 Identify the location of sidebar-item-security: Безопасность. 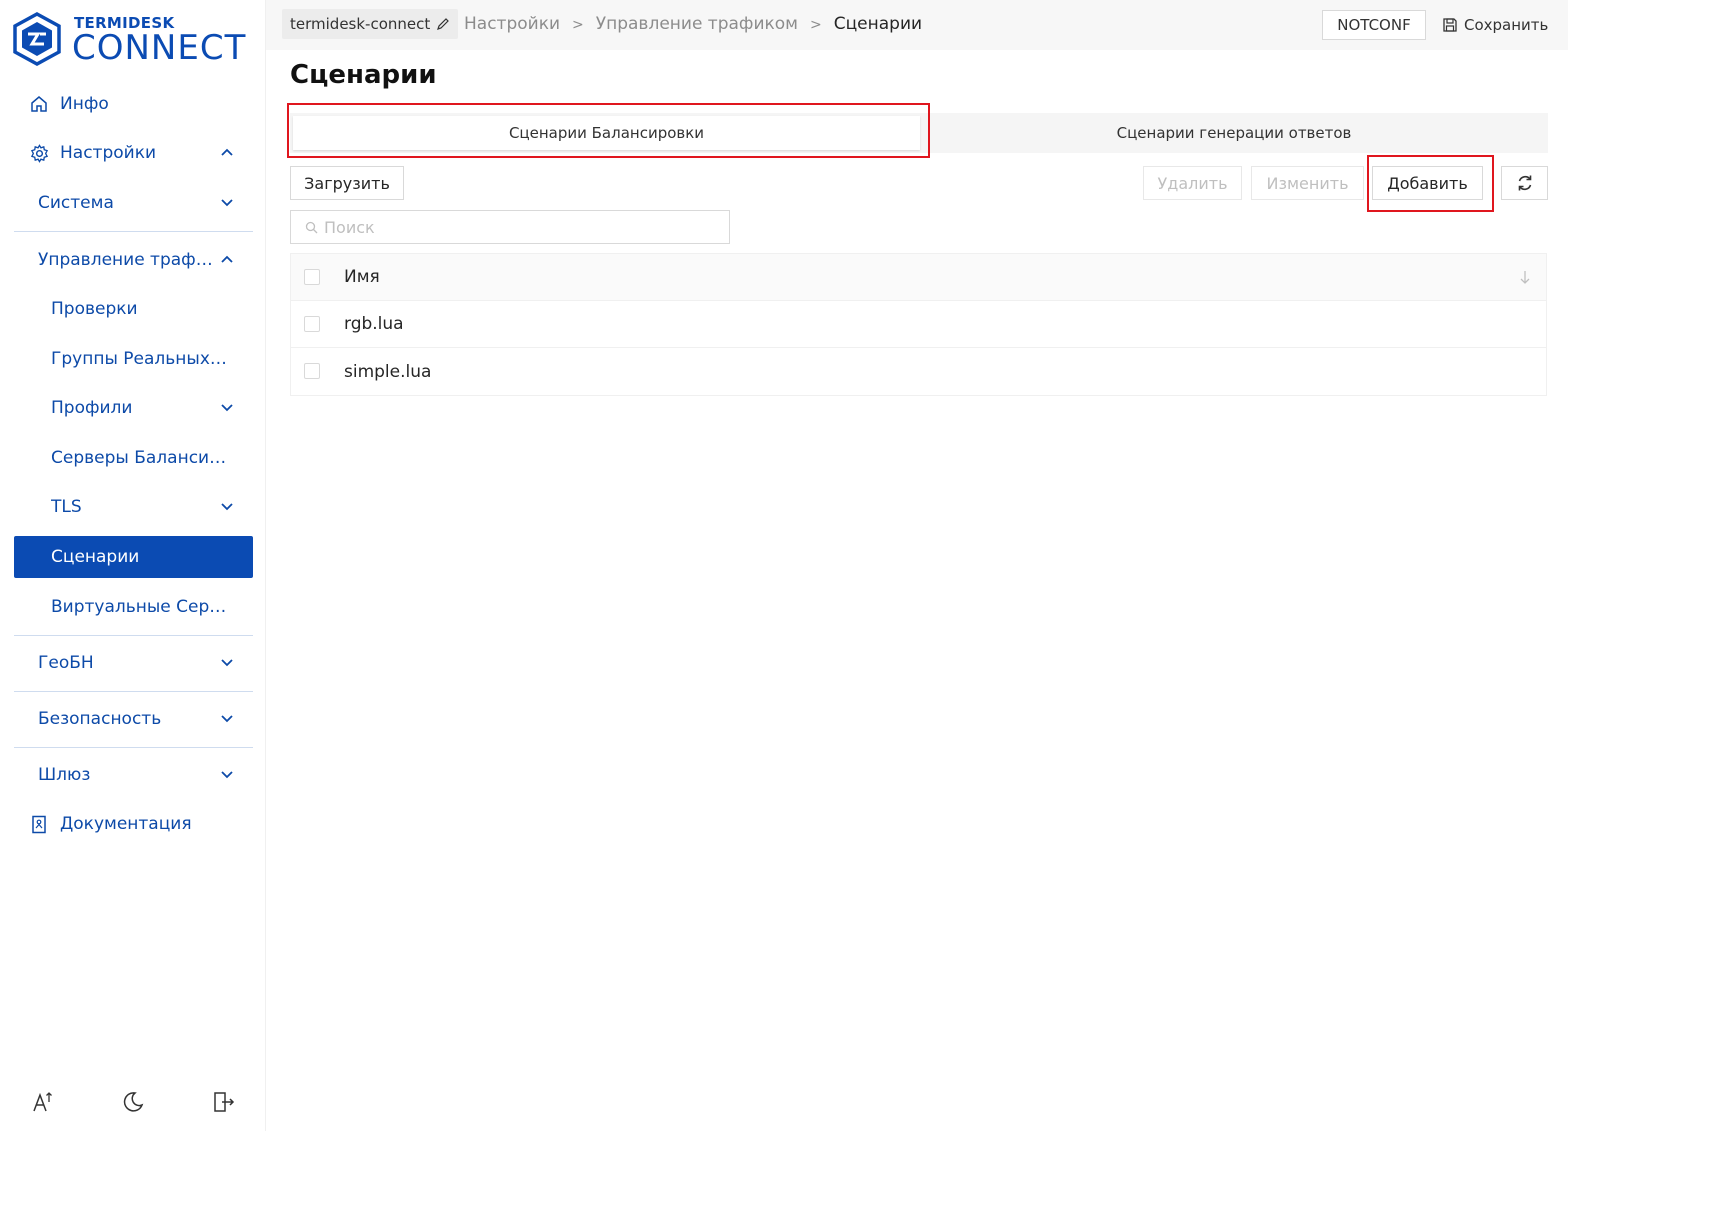
(133, 719).